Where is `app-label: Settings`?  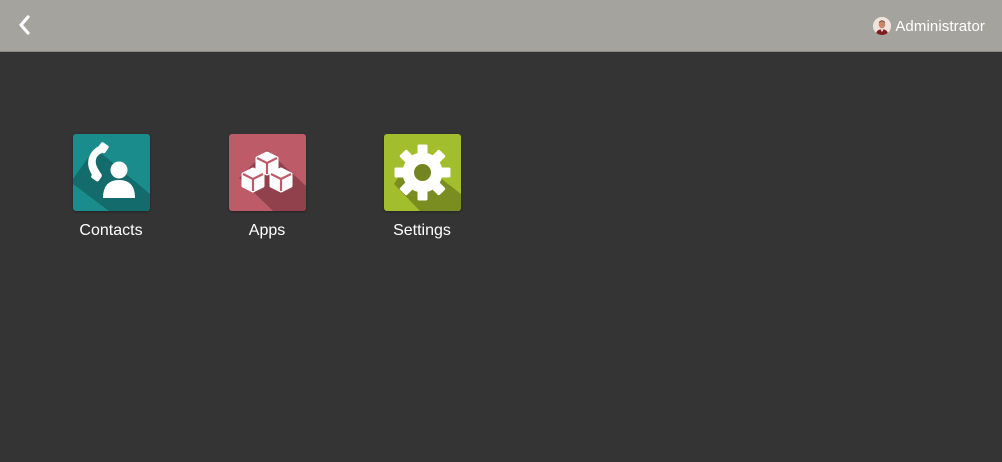
app-label: Settings is located at coordinates (422, 230).